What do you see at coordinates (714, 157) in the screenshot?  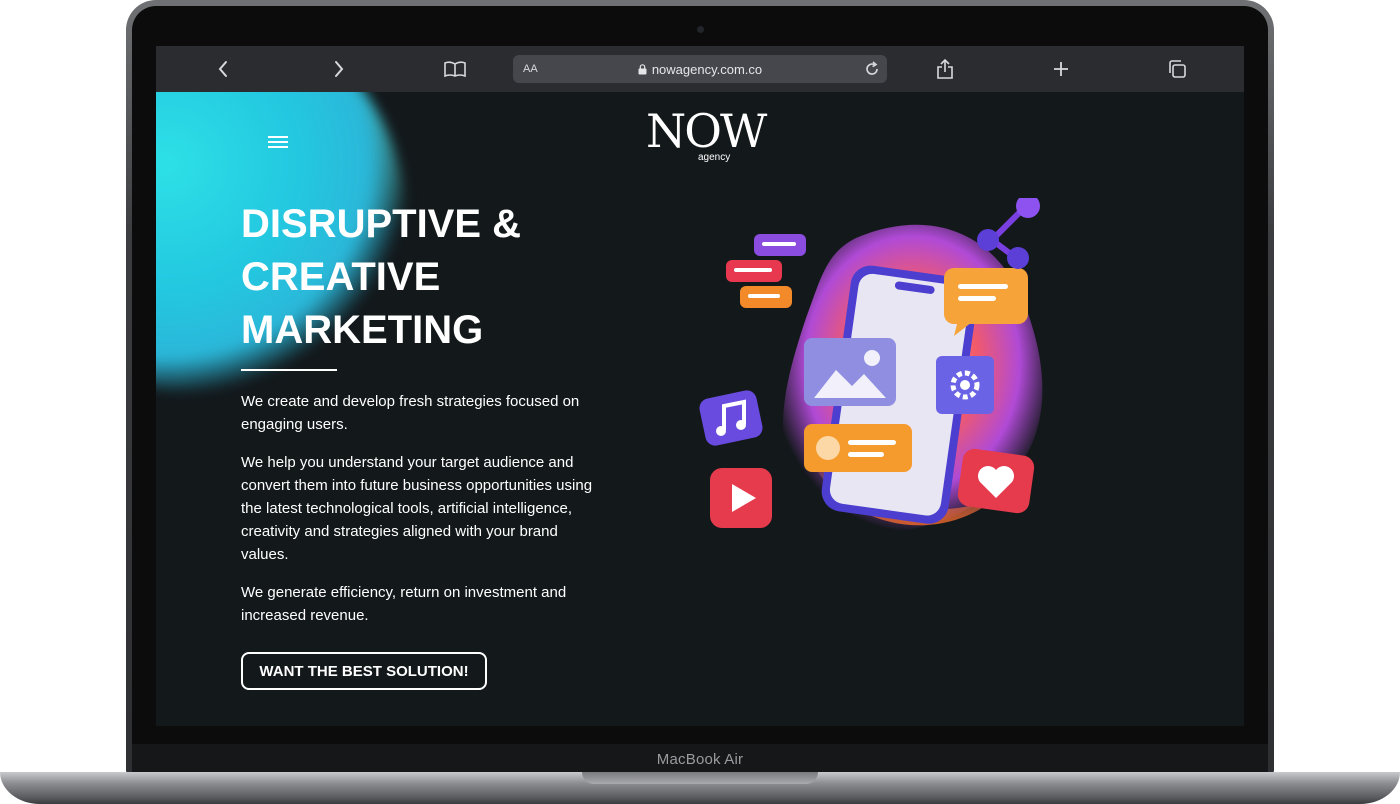 I see `logo-subtitle: agency` at bounding box center [714, 157].